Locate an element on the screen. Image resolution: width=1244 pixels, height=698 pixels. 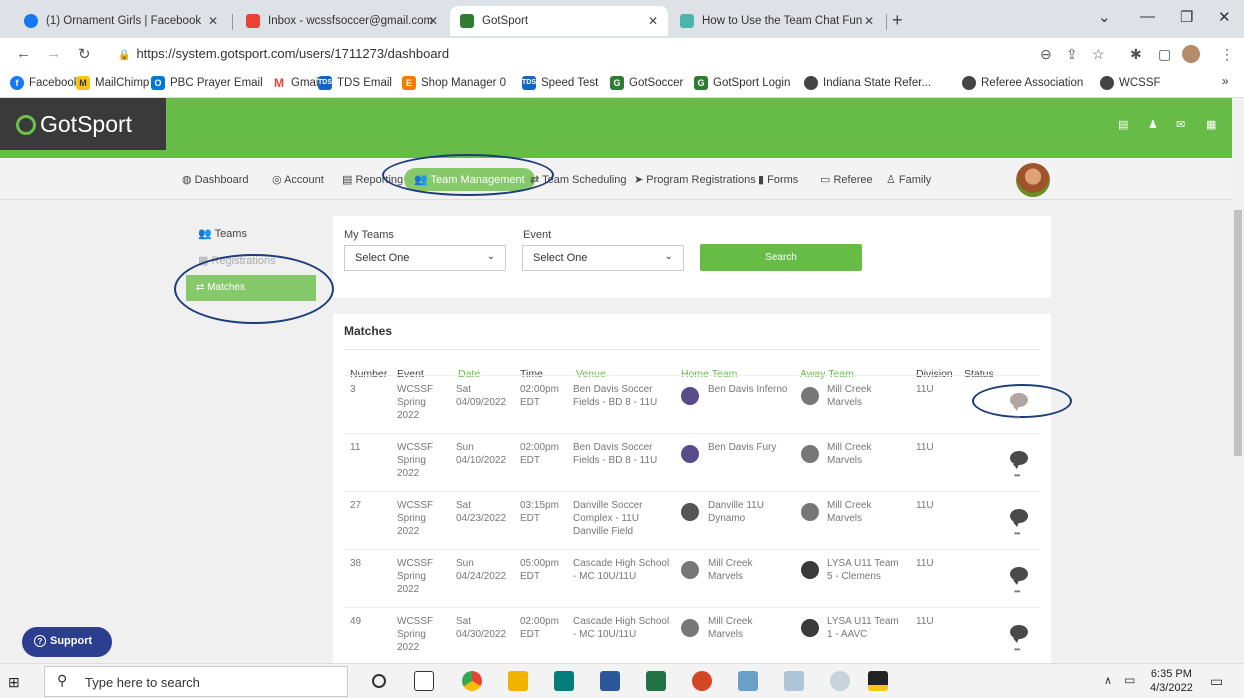
event-select: Select One ⌄ is located at coordinates (603, 258).